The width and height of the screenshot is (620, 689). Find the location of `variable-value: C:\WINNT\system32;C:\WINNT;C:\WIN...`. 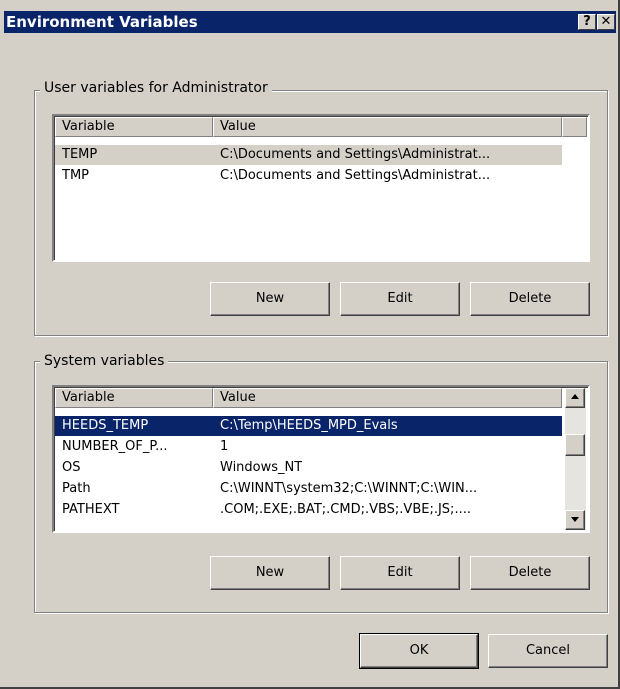

variable-value: C:\WINNT\system32;C:\WINNT;C:\WIN... is located at coordinates (349, 488).